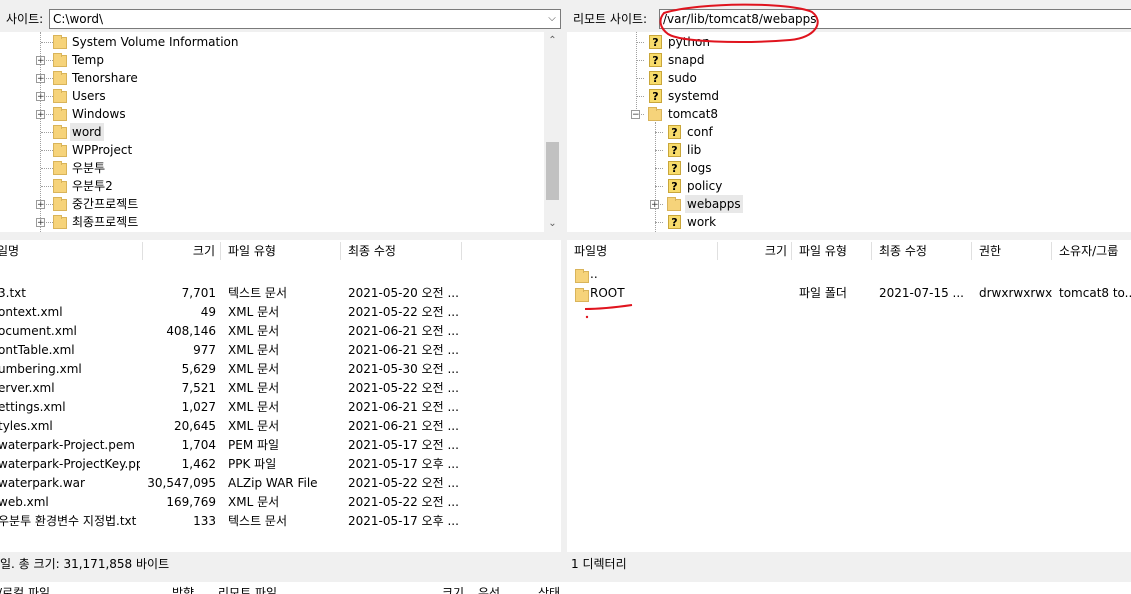 The height and width of the screenshot is (594, 1131). Describe the element at coordinates (587, 317) in the screenshot. I see `annotation-dot` at that location.